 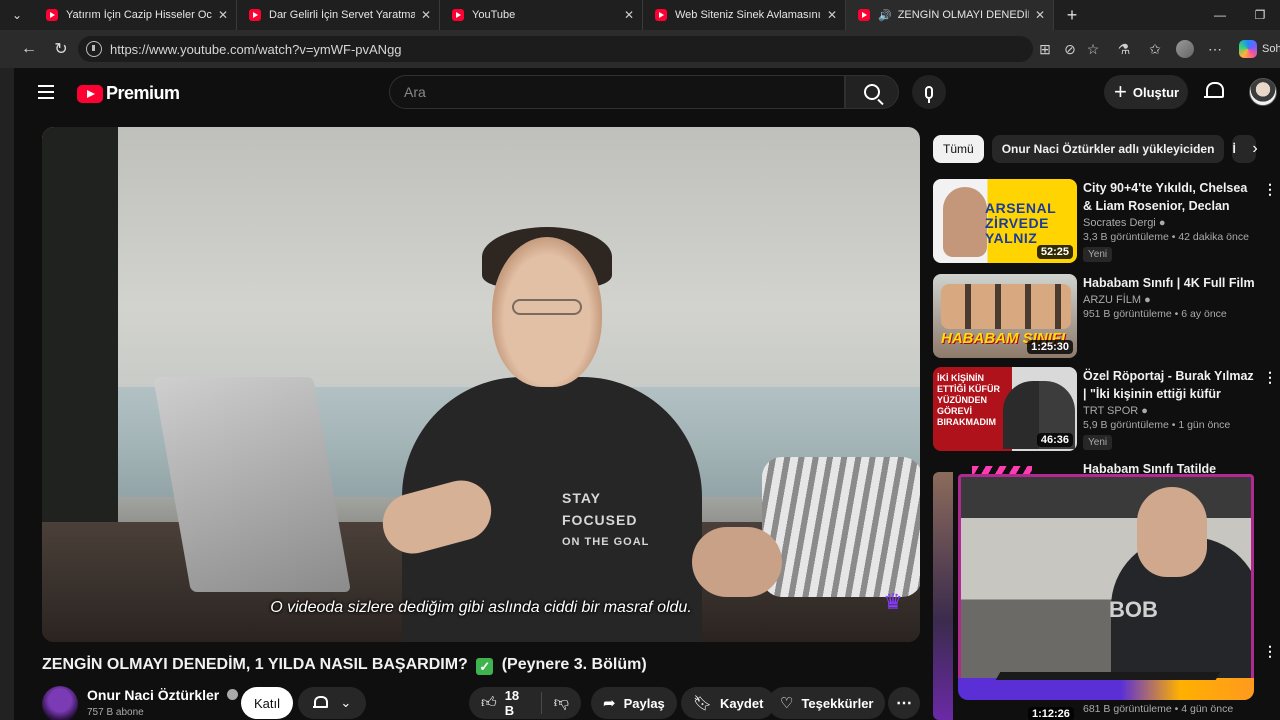 I want to click on copilot-icon, so click(x=1248, y=49).